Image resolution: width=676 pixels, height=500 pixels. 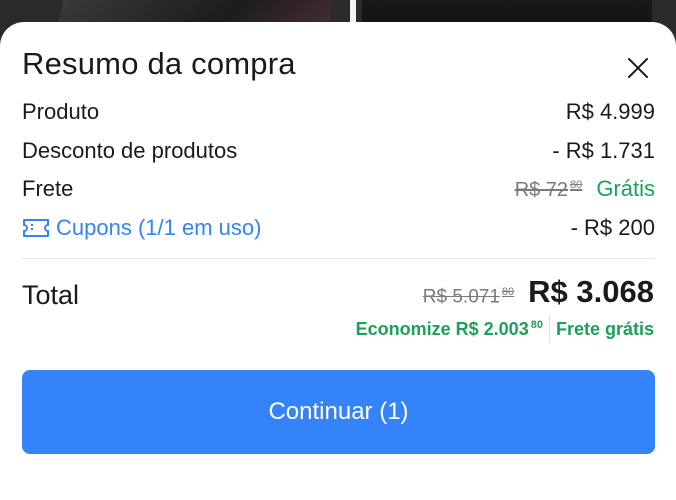 I want to click on close-button, so click(x=638, y=68).